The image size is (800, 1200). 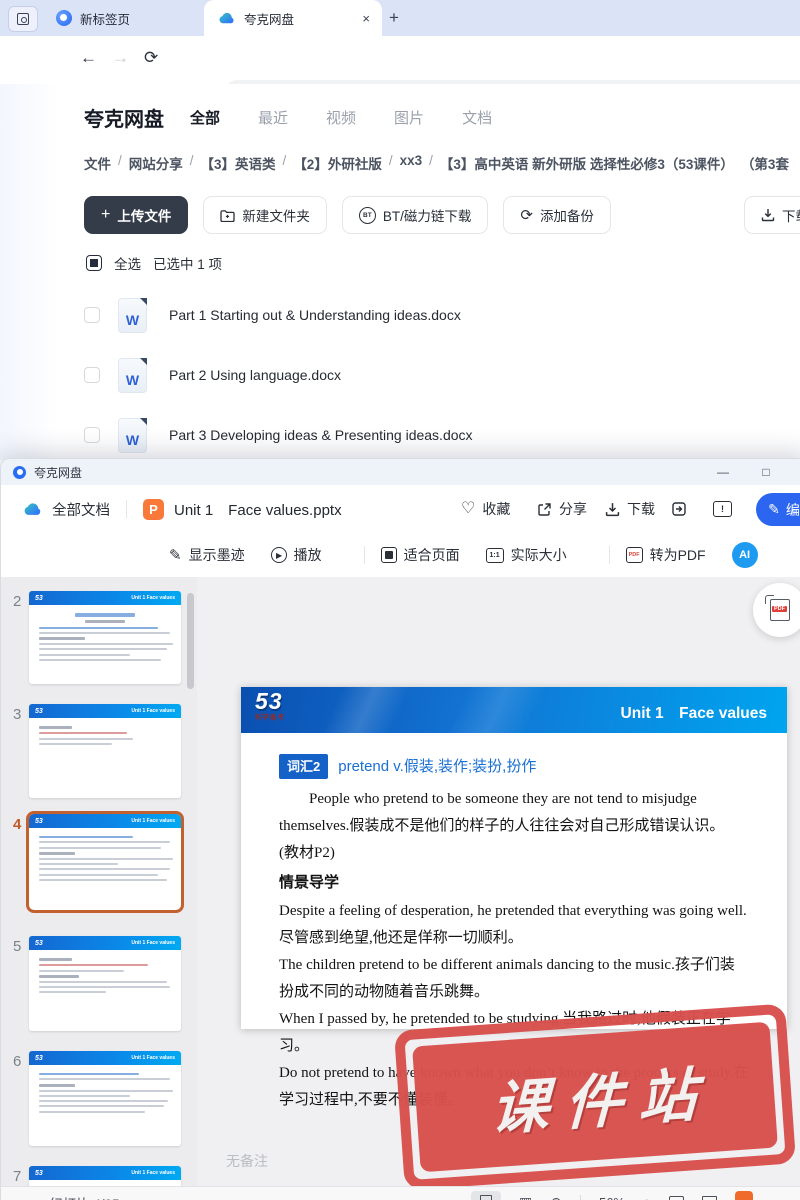 I want to click on filter-tabs: 全部 最近 视频 图片 文档, so click(x=341, y=117).